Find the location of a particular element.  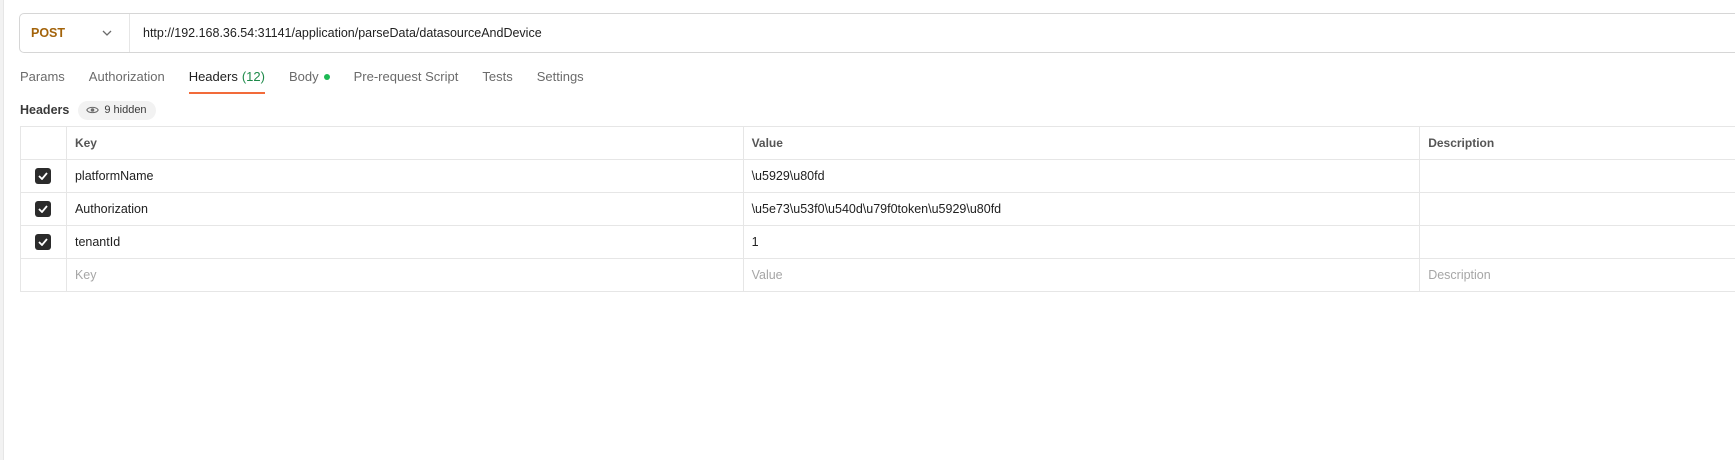

tab-tests: Tests is located at coordinates (497, 81).